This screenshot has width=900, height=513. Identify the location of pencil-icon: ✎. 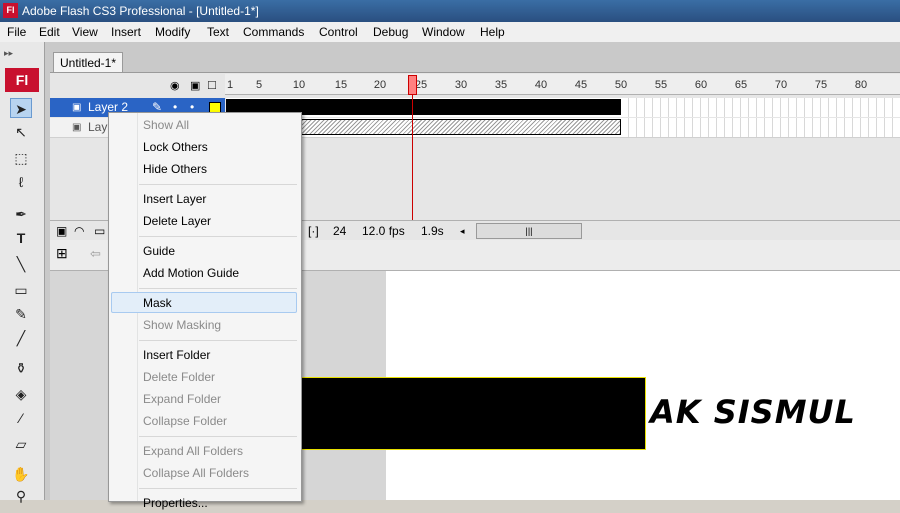
(21, 314).